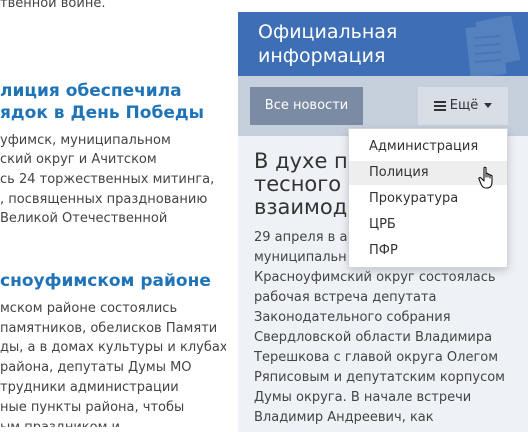 The height and width of the screenshot is (432, 528). I want to click on article-line: Ряписовым и депутатским корпусом, so click(379, 377).